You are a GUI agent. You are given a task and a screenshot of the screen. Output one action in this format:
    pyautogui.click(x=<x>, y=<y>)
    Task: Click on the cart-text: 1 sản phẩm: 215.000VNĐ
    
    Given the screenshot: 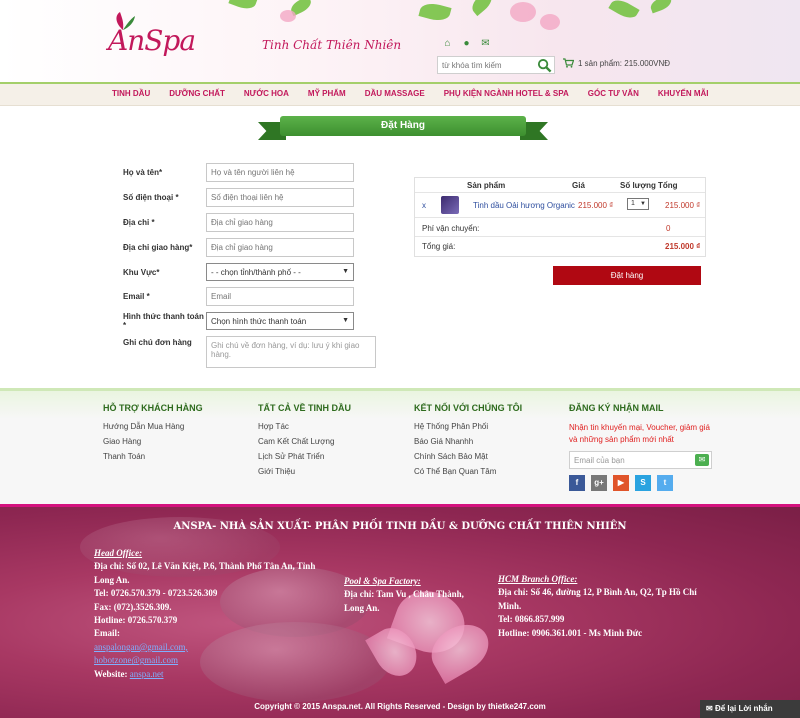 What is the action you would take?
    pyautogui.click(x=624, y=63)
    